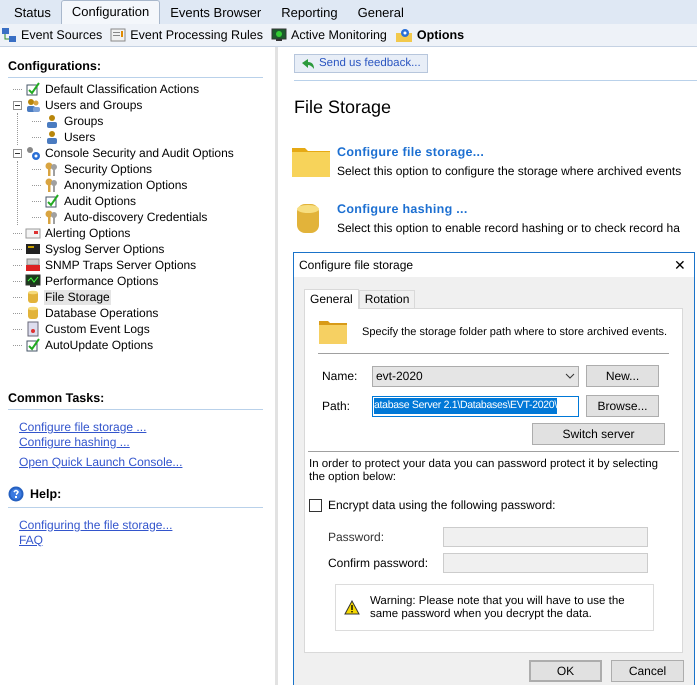 This screenshot has width=697, height=685. Describe the element at coordinates (46, 494) in the screenshot. I see `section-heading: Help:` at that location.